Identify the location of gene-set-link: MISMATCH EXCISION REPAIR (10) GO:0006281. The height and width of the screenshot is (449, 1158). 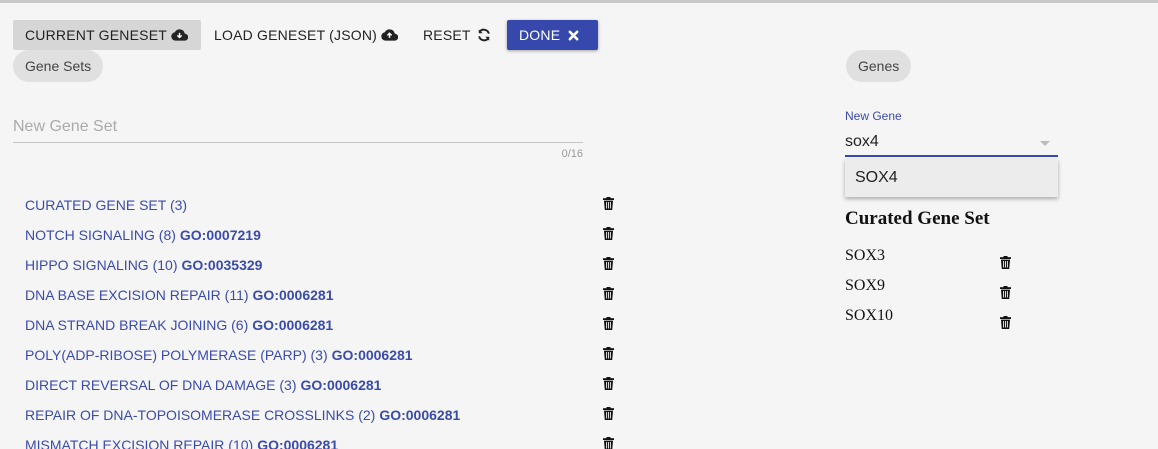
(181, 443).